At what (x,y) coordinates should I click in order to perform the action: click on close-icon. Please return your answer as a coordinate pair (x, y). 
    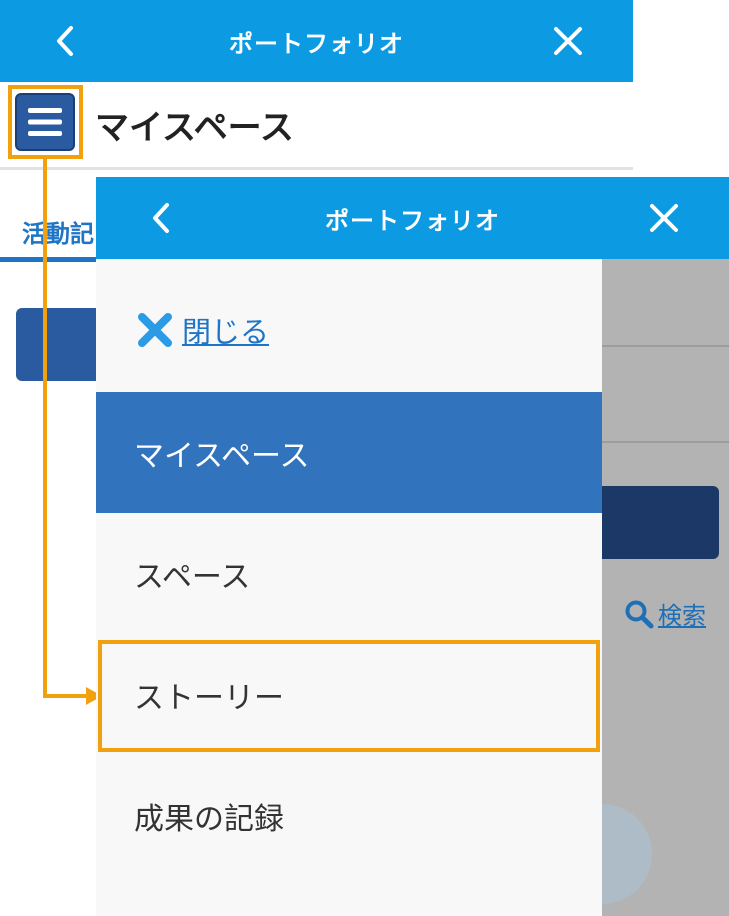
    Looking at the image, I should click on (664, 218).